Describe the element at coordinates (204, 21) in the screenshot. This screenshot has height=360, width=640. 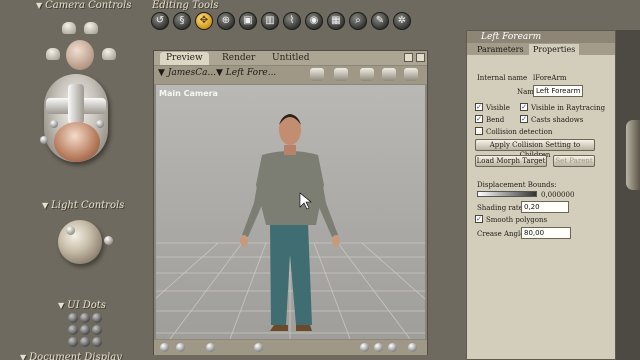
I see `translate-icon: ✥` at that location.